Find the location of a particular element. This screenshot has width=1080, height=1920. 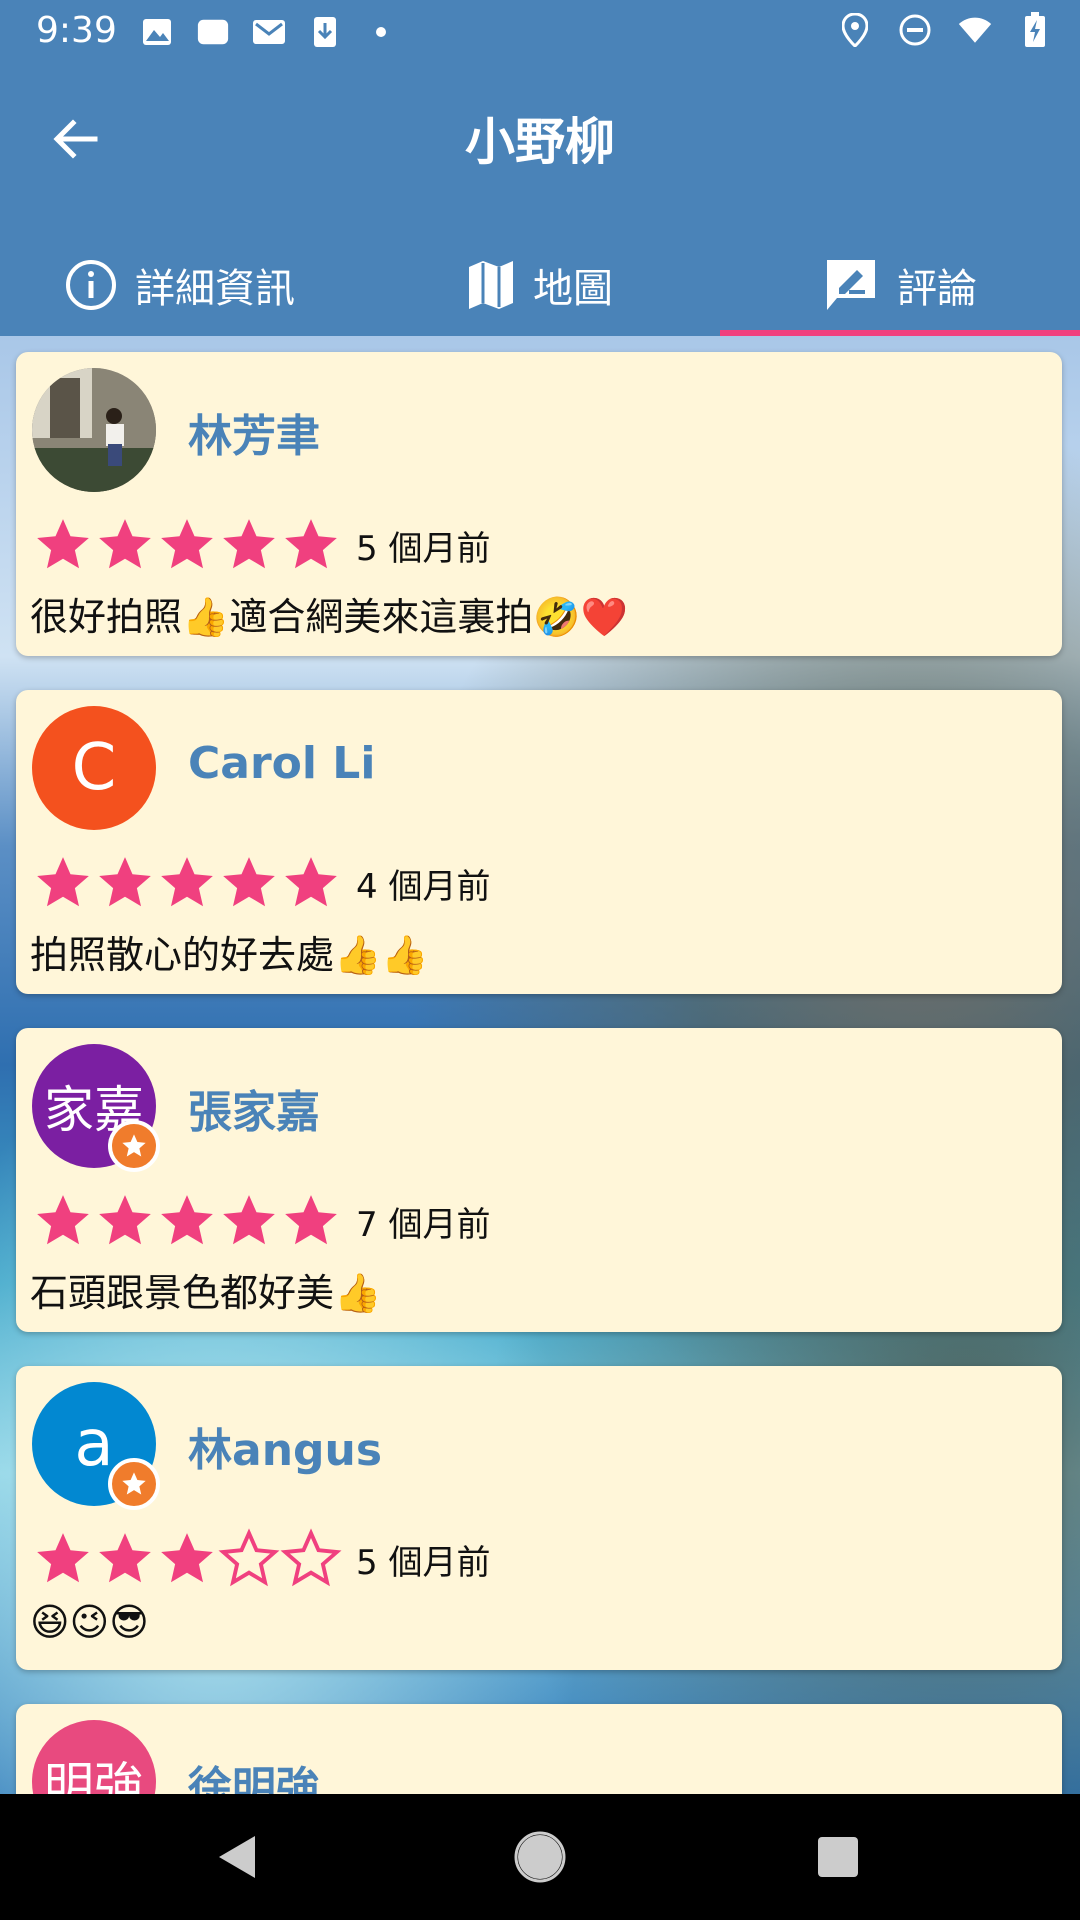

image-icon is located at coordinates (157, 32).